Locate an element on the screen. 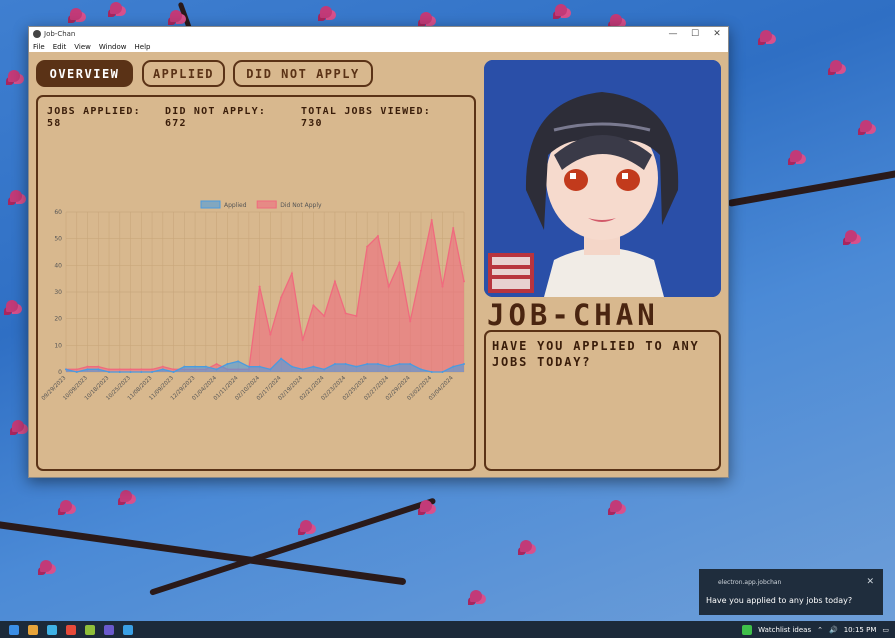 The image size is (895, 638). chevron-up-icon: ⌃ is located at coordinates (820, 630).